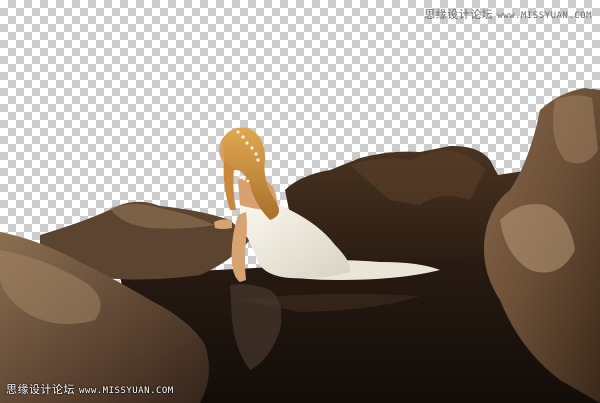  What do you see at coordinates (239, 247) in the screenshot?
I see `arm` at bounding box center [239, 247].